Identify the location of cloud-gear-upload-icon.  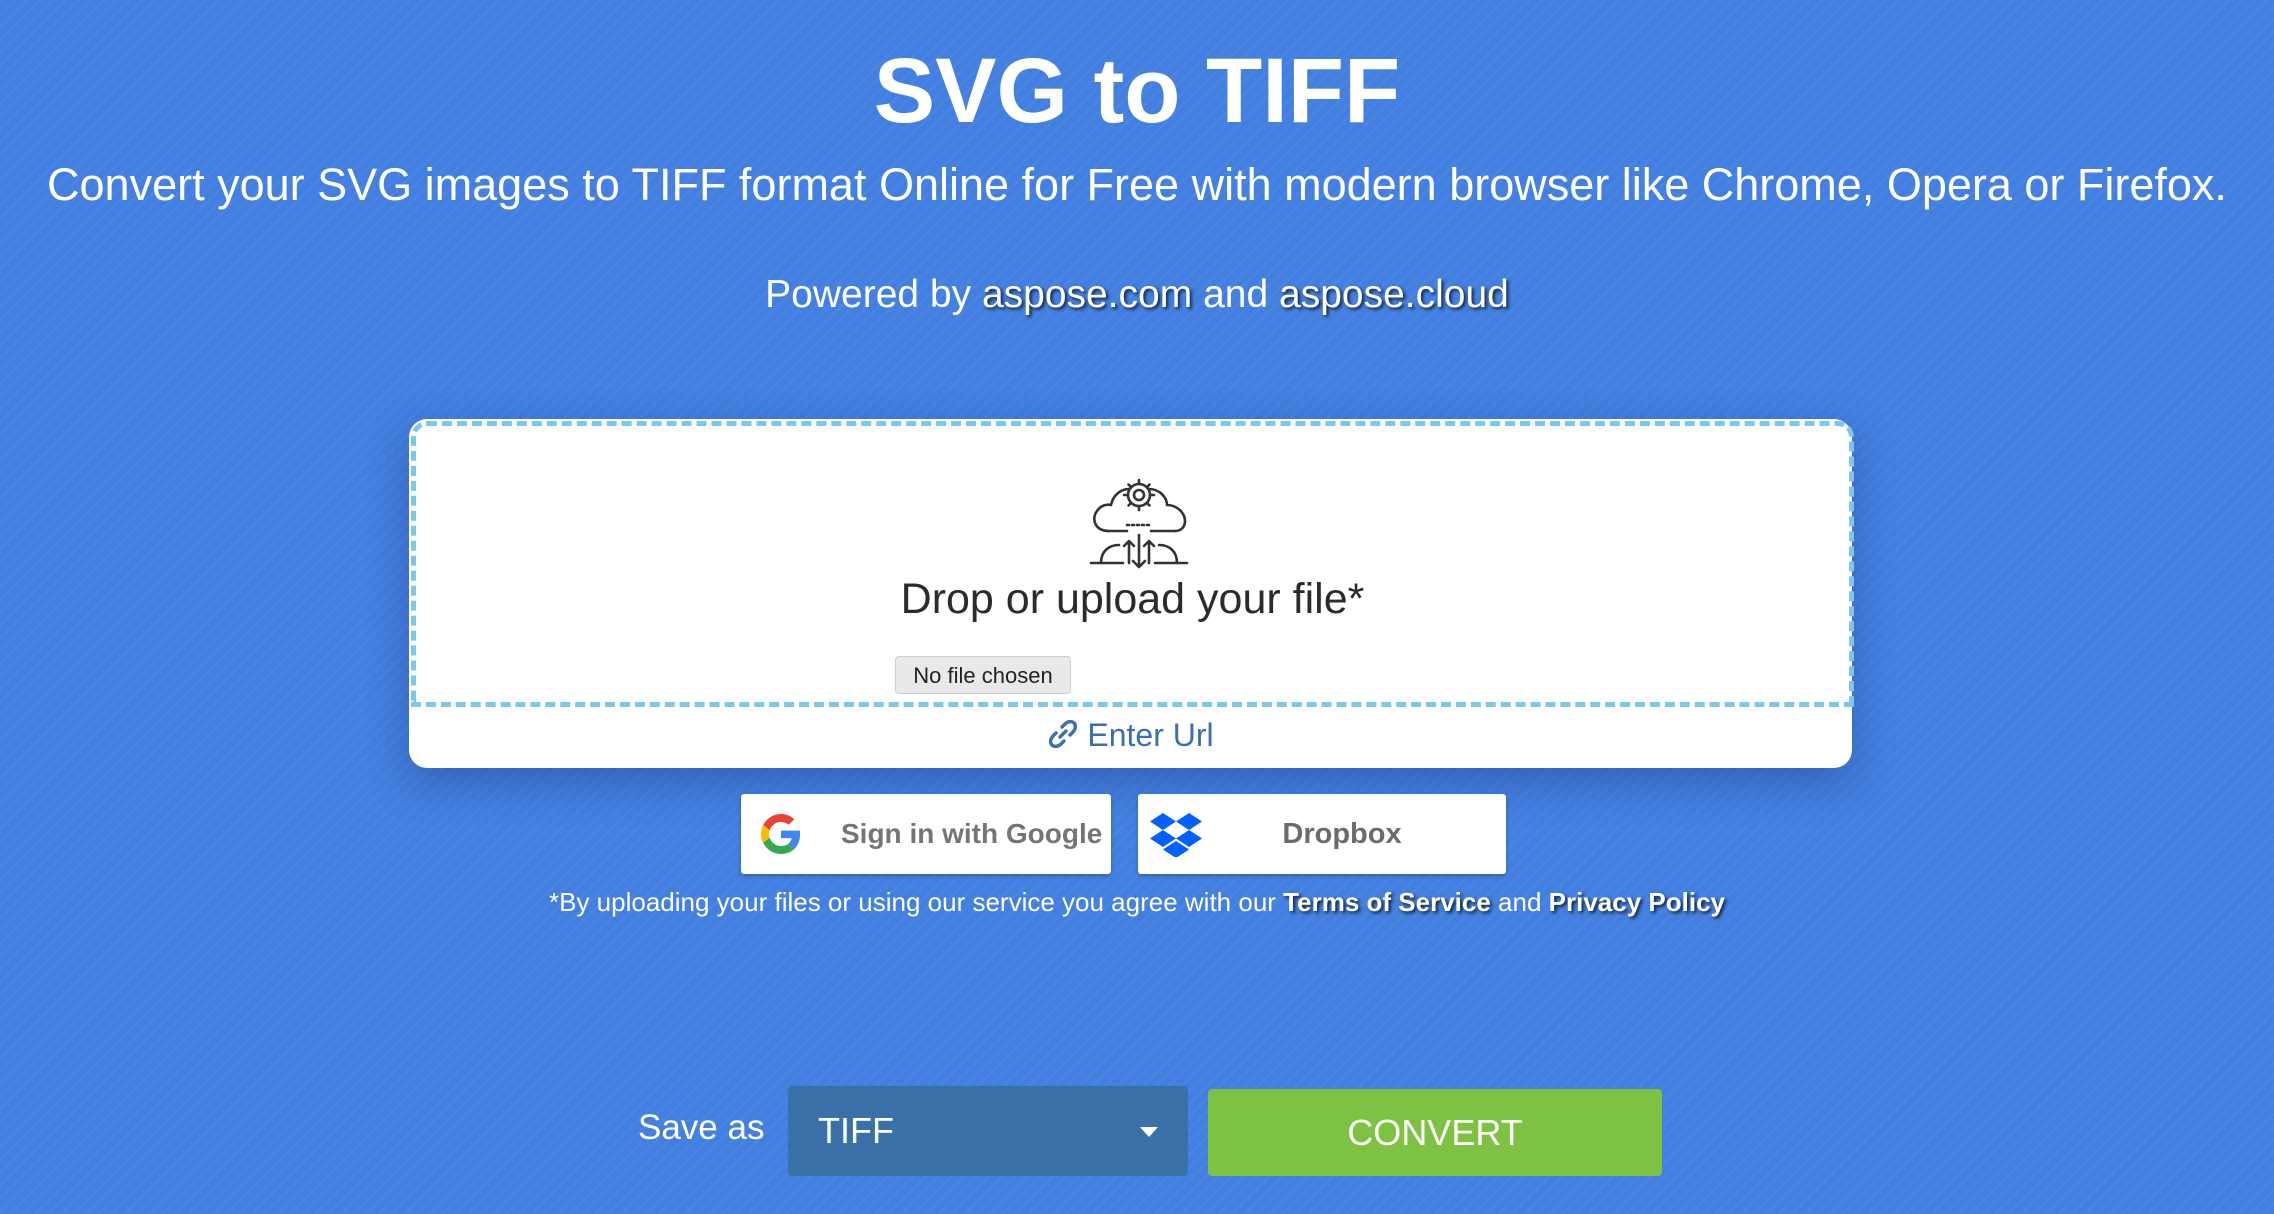
(1139, 523).